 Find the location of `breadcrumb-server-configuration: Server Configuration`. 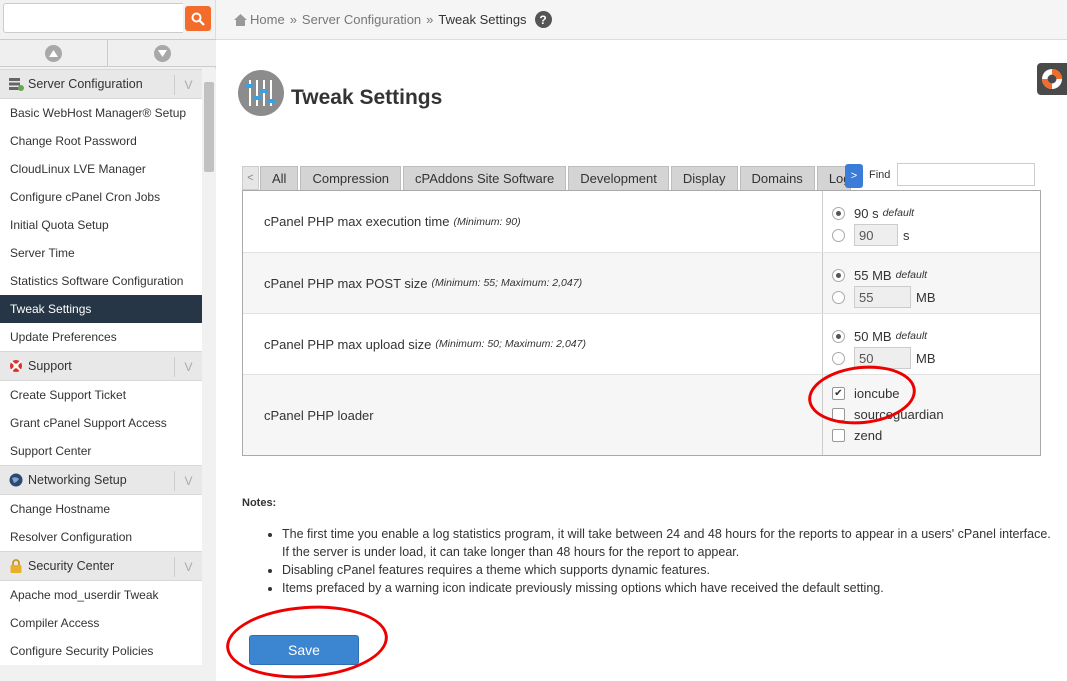

breadcrumb-server-configuration: Server Configuration is located at coordinates (361, 19).